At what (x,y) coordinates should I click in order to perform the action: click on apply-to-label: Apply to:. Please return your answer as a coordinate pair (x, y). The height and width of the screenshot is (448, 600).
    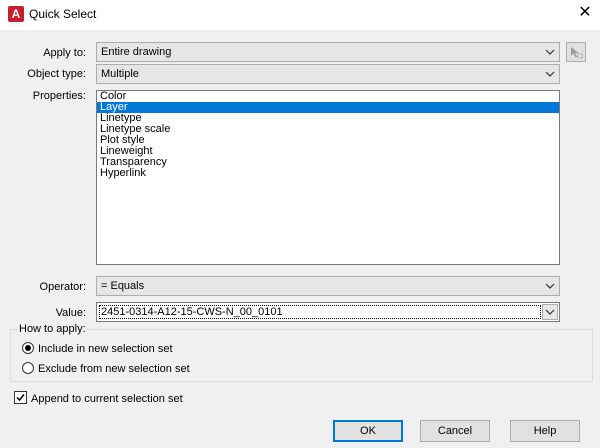
    Looking at the image, I should click on (64, 53).